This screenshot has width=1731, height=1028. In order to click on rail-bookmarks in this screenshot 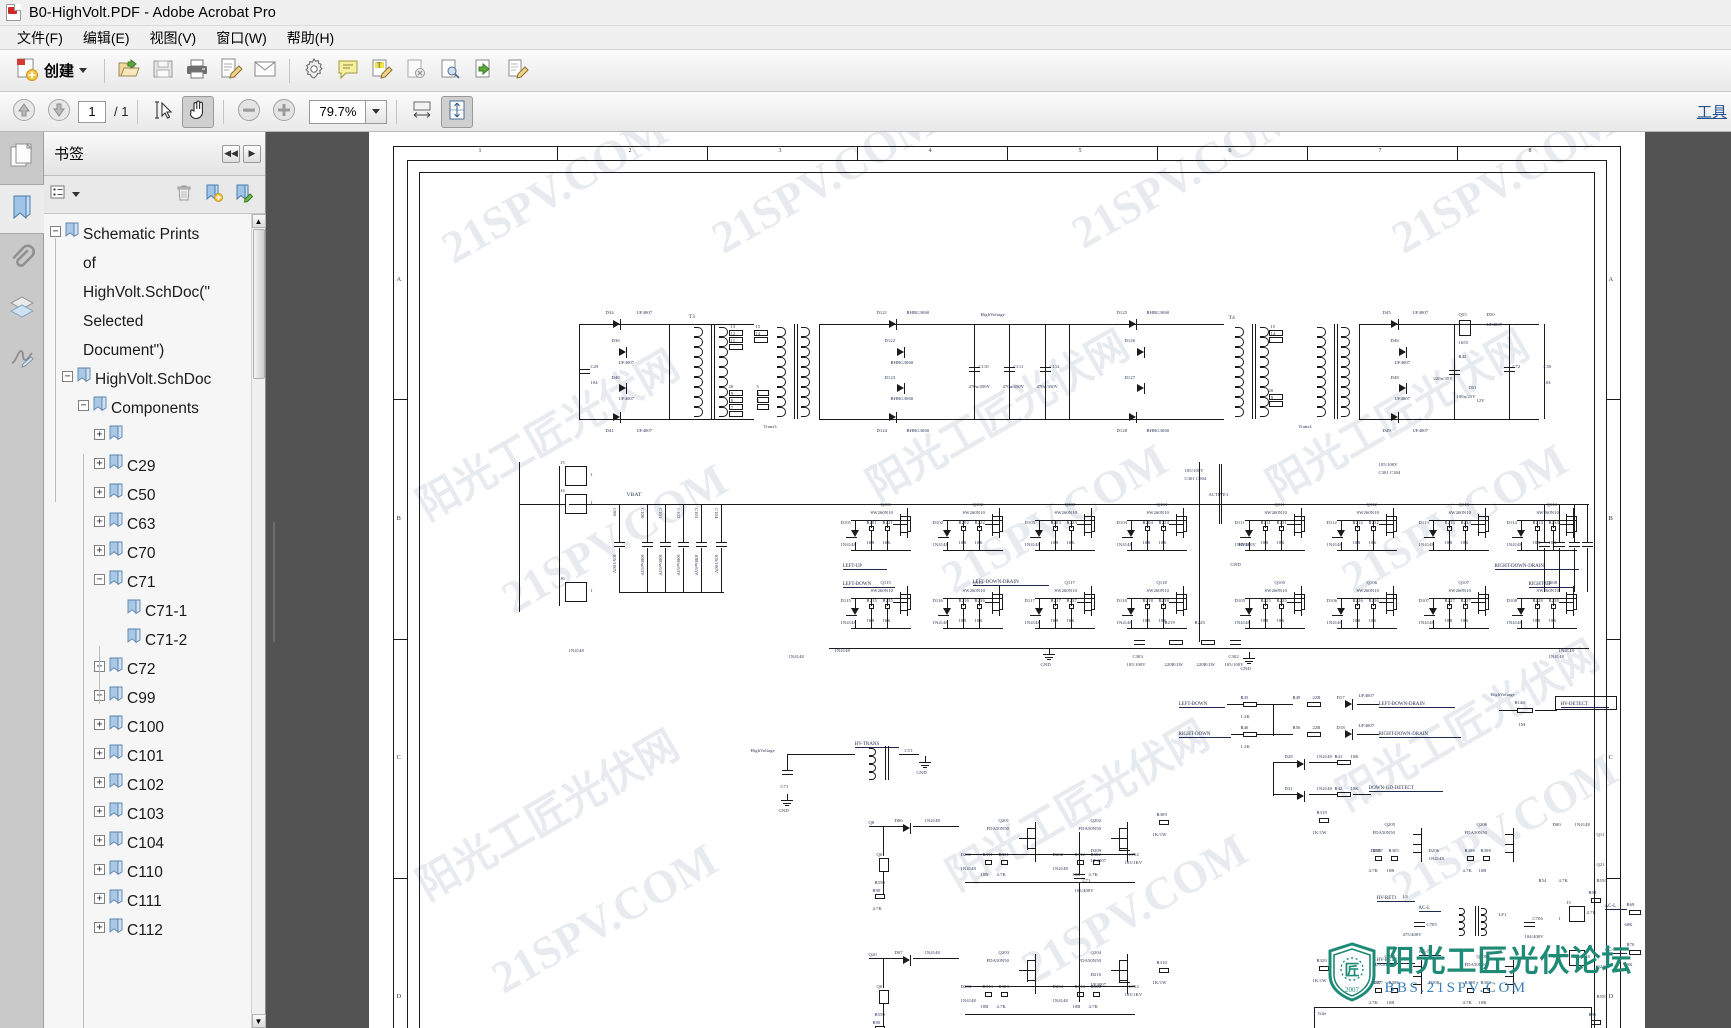, I will do `click(22, 209)`.